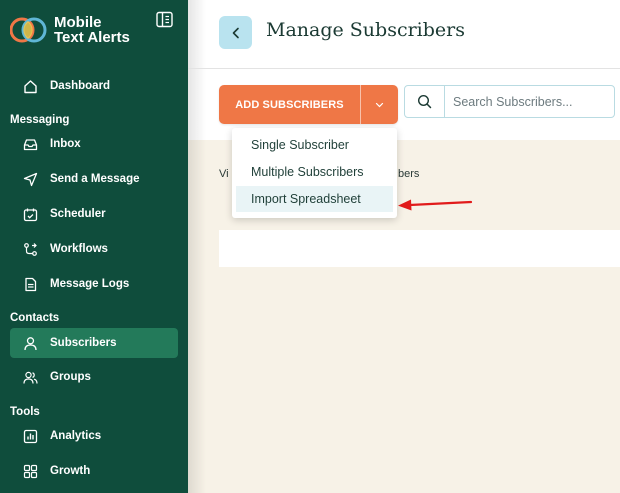 Image resolution: width=620 pixels, height=493 pixels. What do you see at coordinates (79, 249) in the screenshot?
I see `sidebar-item-label: Workflows` at bounding box center [79, 249].